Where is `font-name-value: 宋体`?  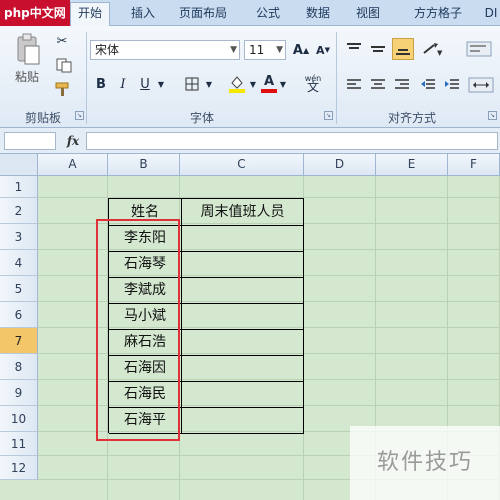
font-name-value: 宋体 is located at coordinates (107, 50).